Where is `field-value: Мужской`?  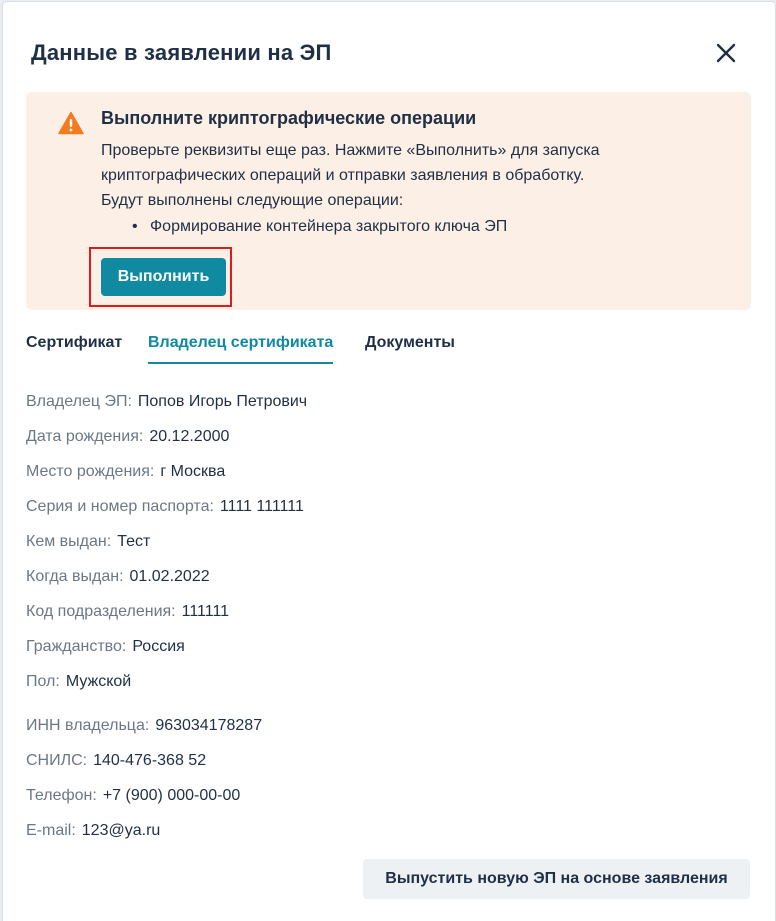 field-value: Мужской is located at coordinates (98, 681).